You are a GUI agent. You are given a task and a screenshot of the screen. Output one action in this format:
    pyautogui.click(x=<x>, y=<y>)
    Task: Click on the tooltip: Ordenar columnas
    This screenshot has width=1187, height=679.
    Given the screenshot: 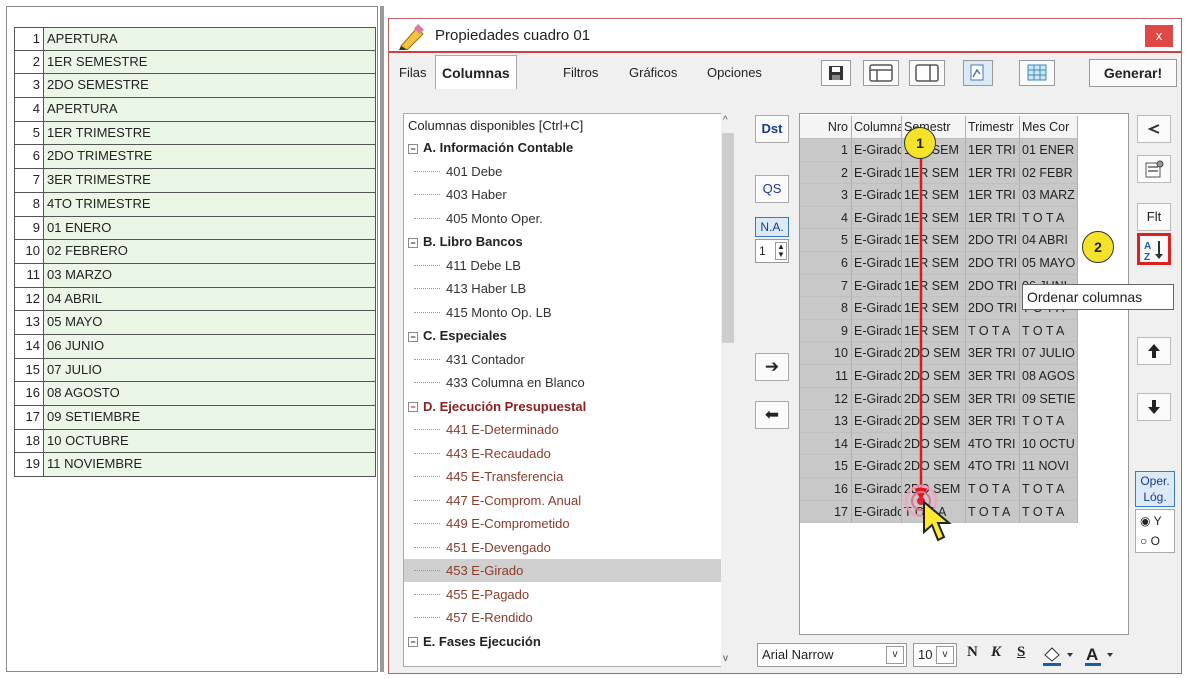 What is the action you would take?
    pyautogui.click(x=1098, y=297)
    